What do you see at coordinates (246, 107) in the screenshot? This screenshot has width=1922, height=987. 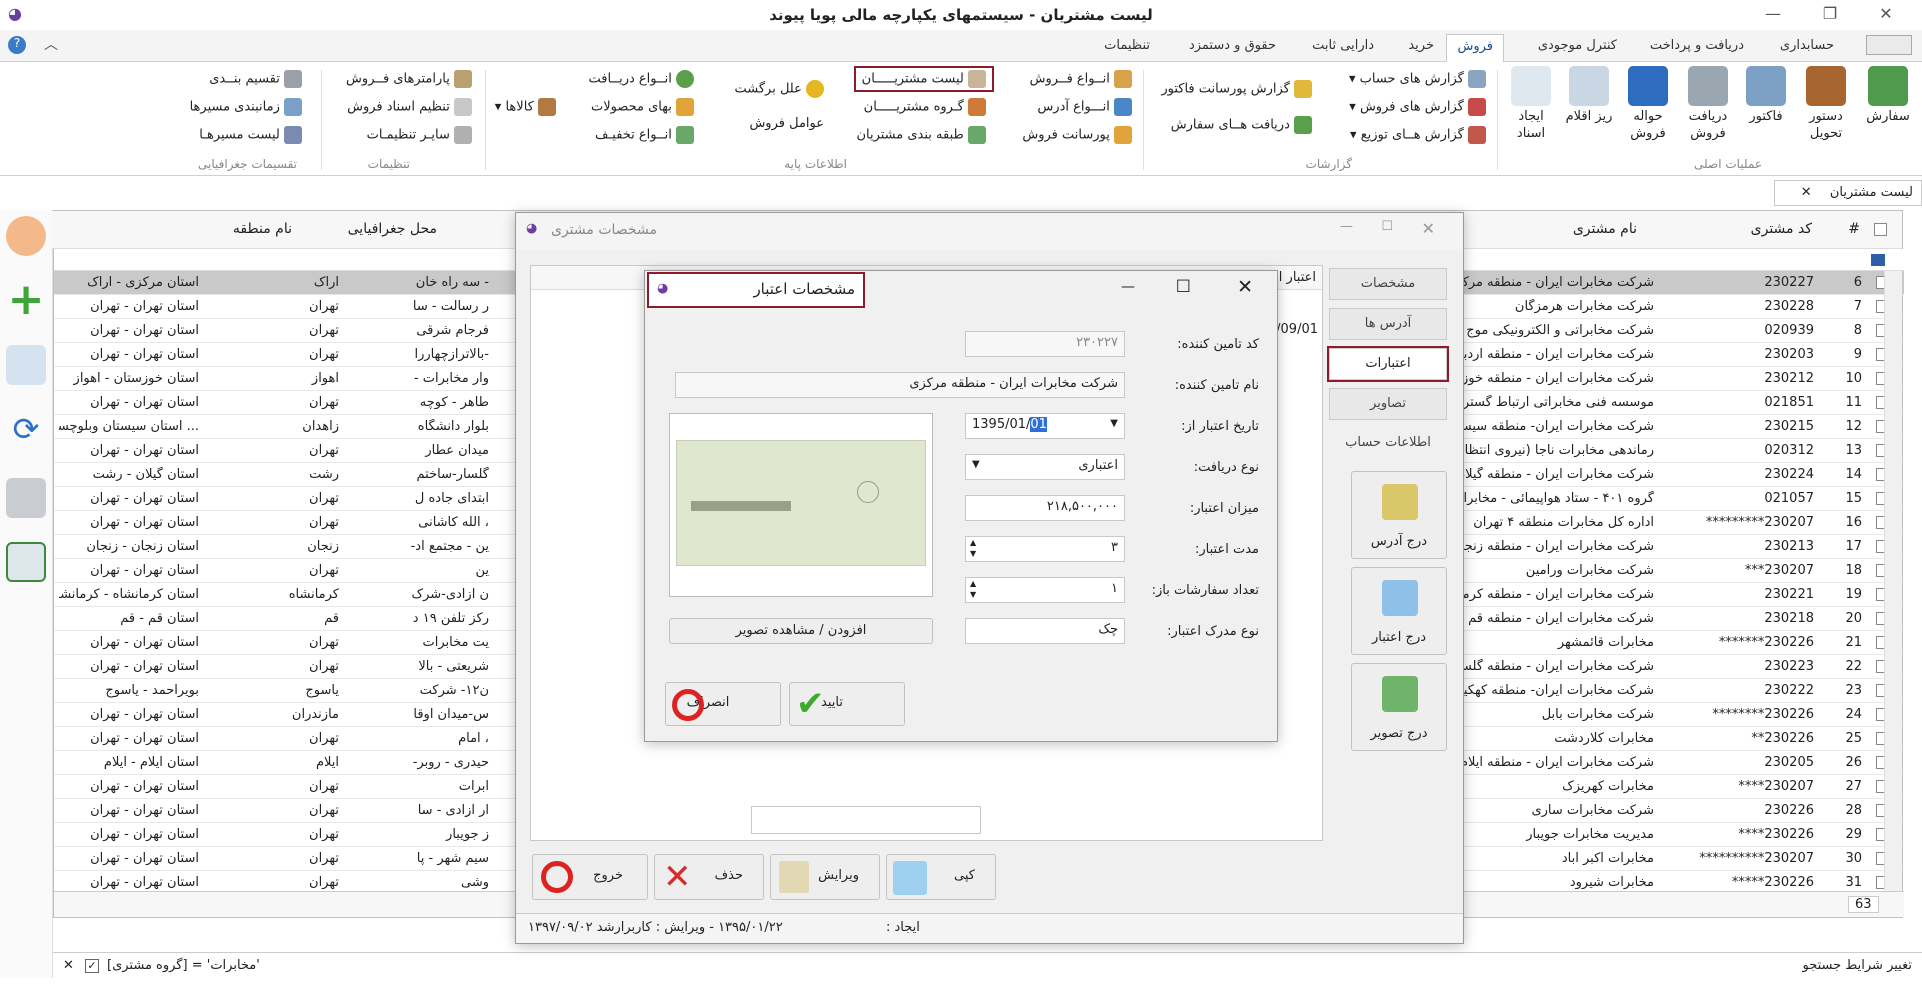 I see `route-schedule-button: زمانبندی مسیرها` at bounding box center [246, 107].